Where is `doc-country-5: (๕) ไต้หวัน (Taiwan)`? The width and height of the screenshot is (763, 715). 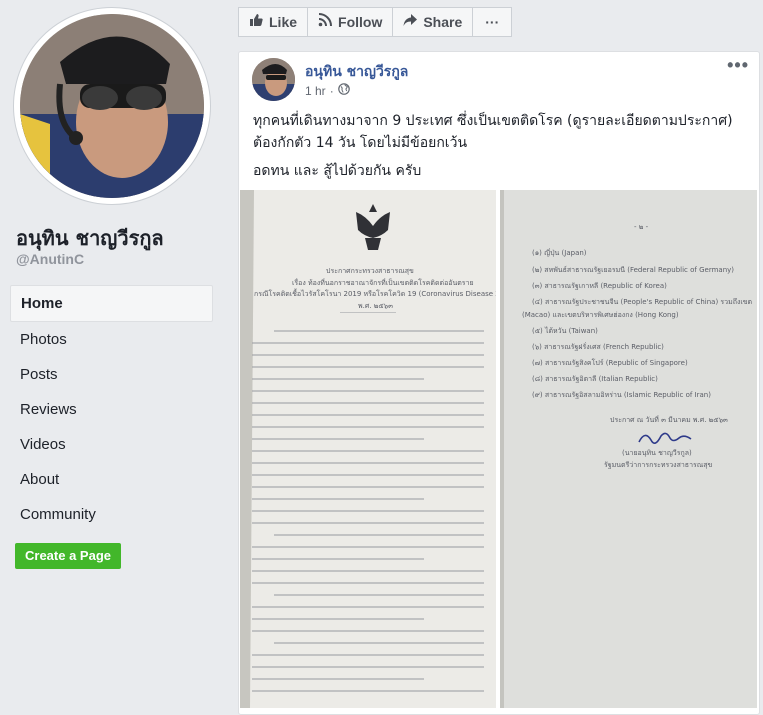 doc-country-5: (๕) ไต้หวัน (Taiwan) is located at coordinates (565, 331).